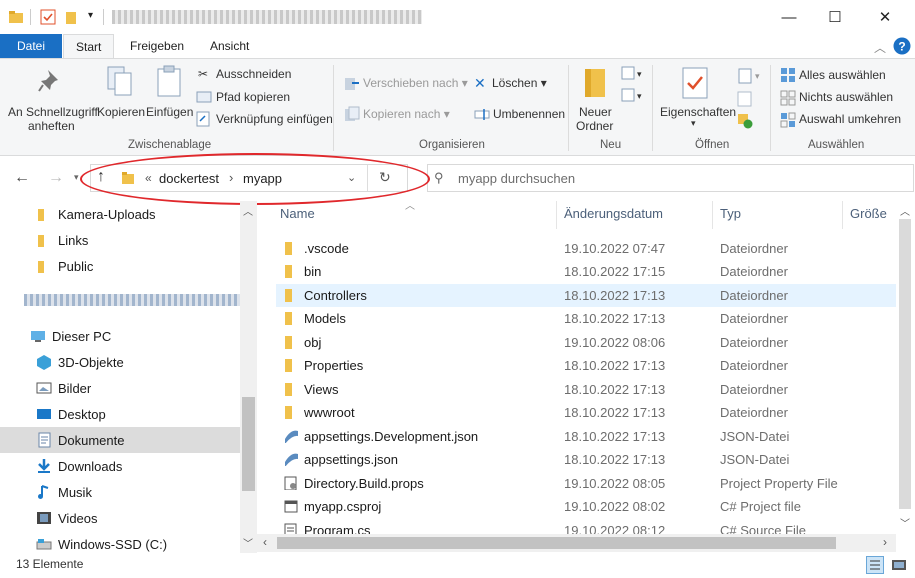  I want to click on documents-icon, so click(44, 440).